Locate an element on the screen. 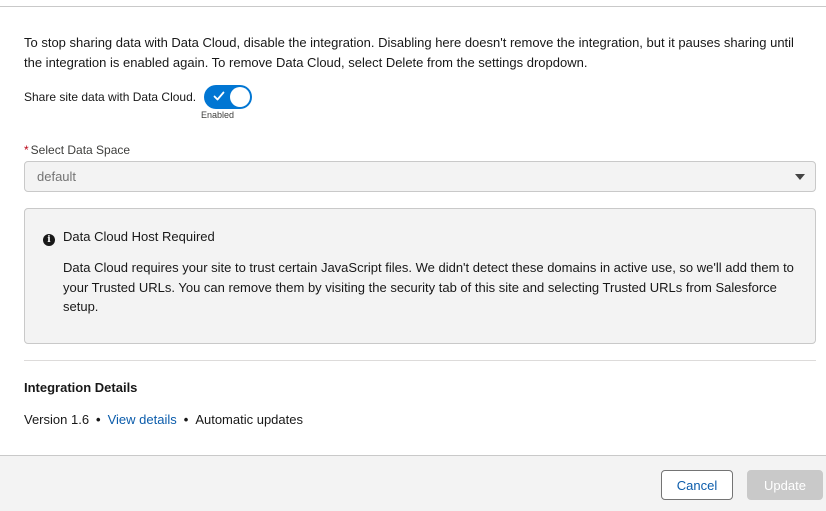 The width and height of the screenshot is (826, 511). section-divider is located at coordinates (420, 360).